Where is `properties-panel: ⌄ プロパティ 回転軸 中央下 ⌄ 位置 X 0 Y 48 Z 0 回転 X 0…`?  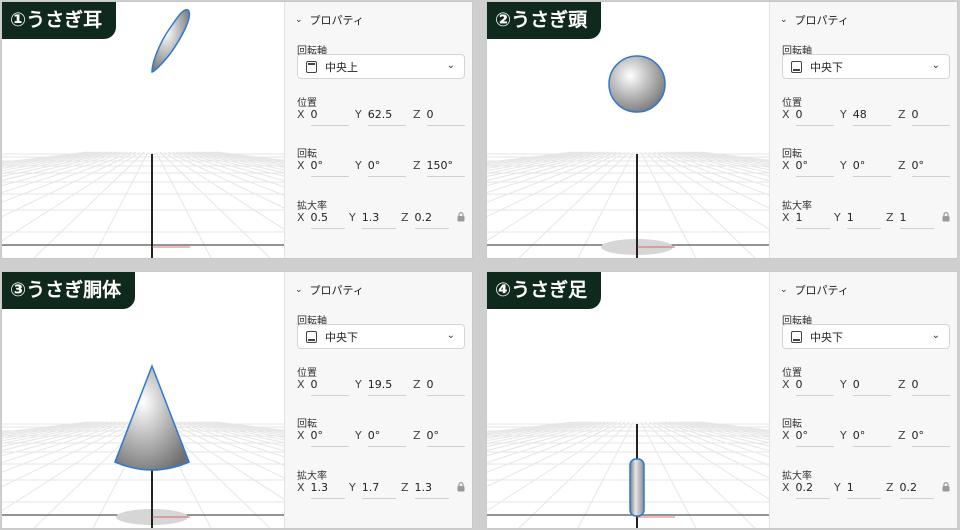 properties-panel: ⌄ プロパティ 回転軸 中央下 ⌄ 位置 X 0 Y 48 Z 0 回転 X 0… is located at coordinates (863, 130).